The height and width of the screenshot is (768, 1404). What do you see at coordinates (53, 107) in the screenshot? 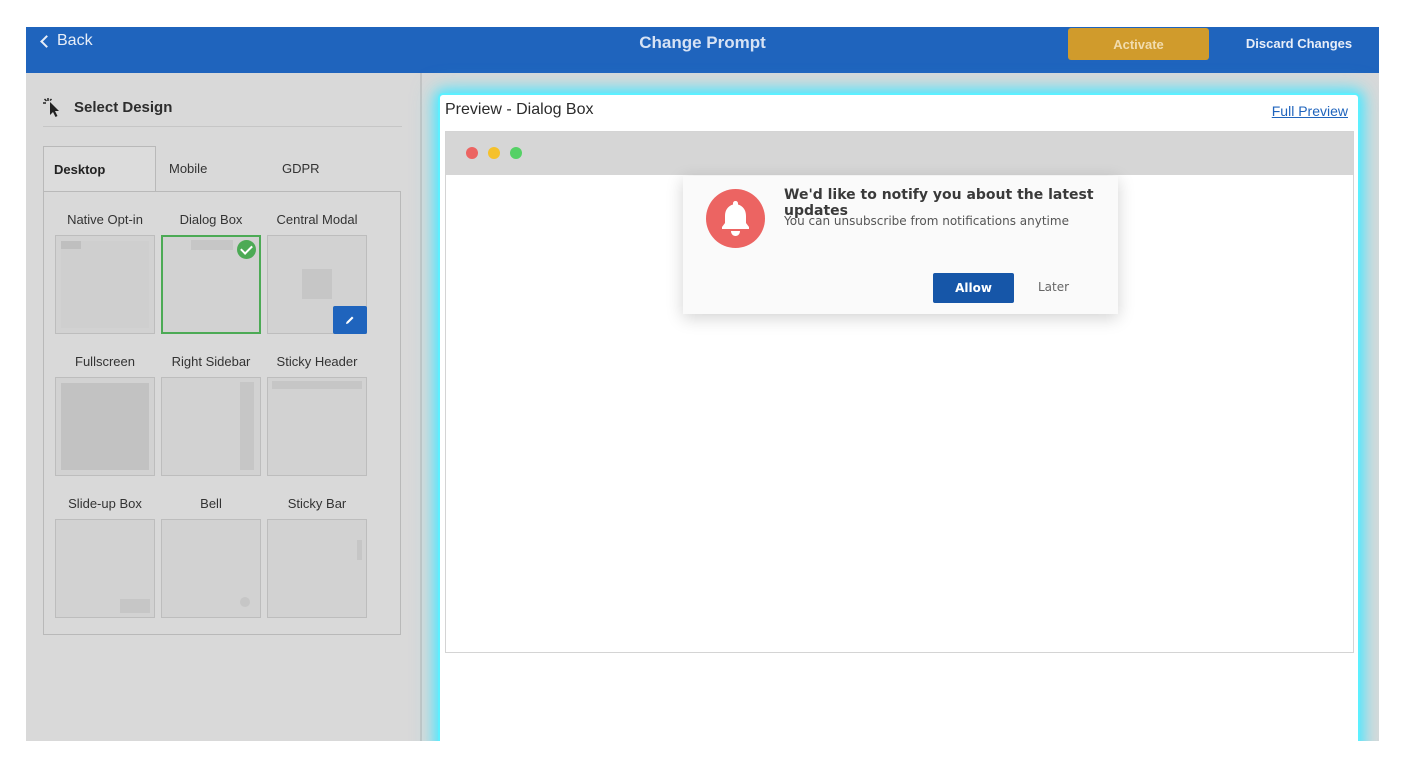
I see `cursor-click-icon` at bounding box center [53, 107].